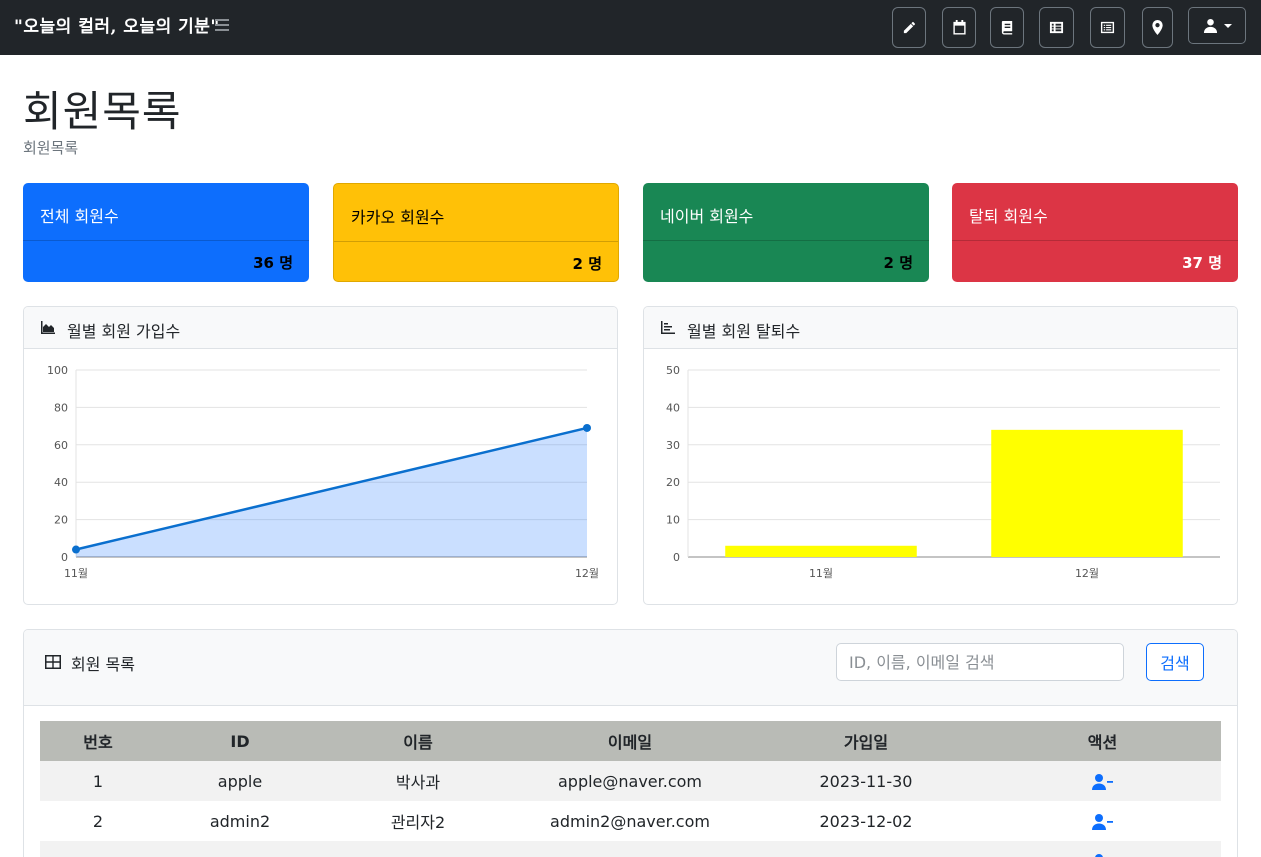 This screenshot has width=1261, height=857. What do you see at coordinates (673, 370) in the screenshot?
I see `y-tick-label: 50` at bounding box center [673, 370].